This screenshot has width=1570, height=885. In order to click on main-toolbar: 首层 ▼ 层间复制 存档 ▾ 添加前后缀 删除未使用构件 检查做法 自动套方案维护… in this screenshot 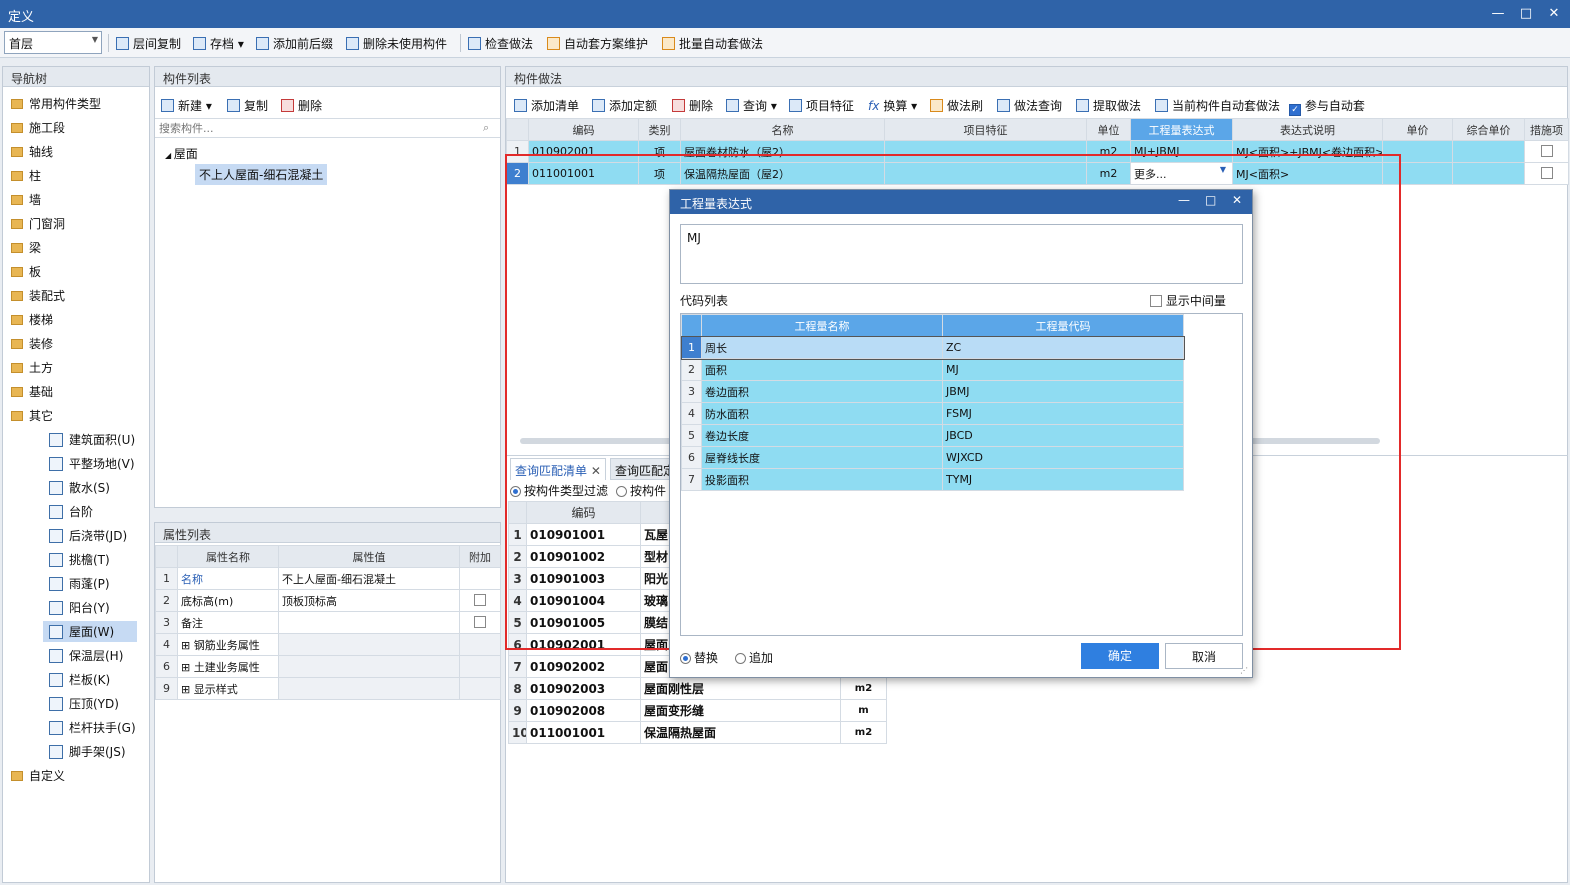, I will do `click(785, 43)`.